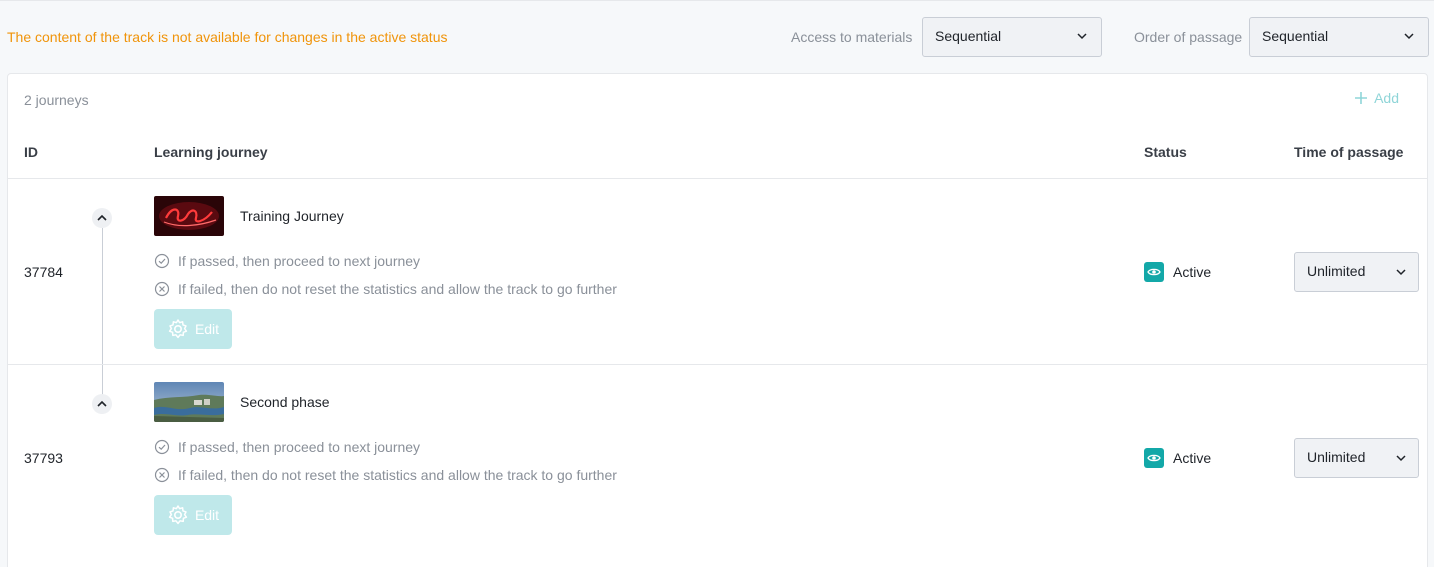 Image resolution: width=1434 pixels, height=567 pixels. What do you see at coordinates (102, 314) in the screenshot?
I see `journey-connector-line` at bounding box center [102, 314].